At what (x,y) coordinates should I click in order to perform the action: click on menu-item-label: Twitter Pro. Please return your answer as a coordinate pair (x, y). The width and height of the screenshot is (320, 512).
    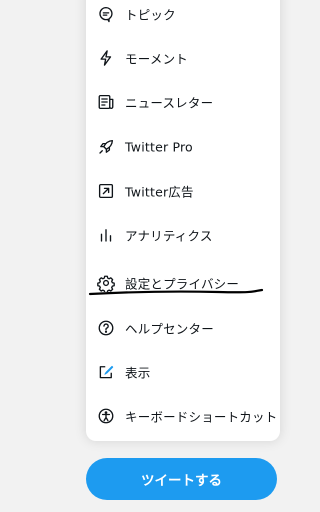
    Looking at the image, I should click on (159, 147).